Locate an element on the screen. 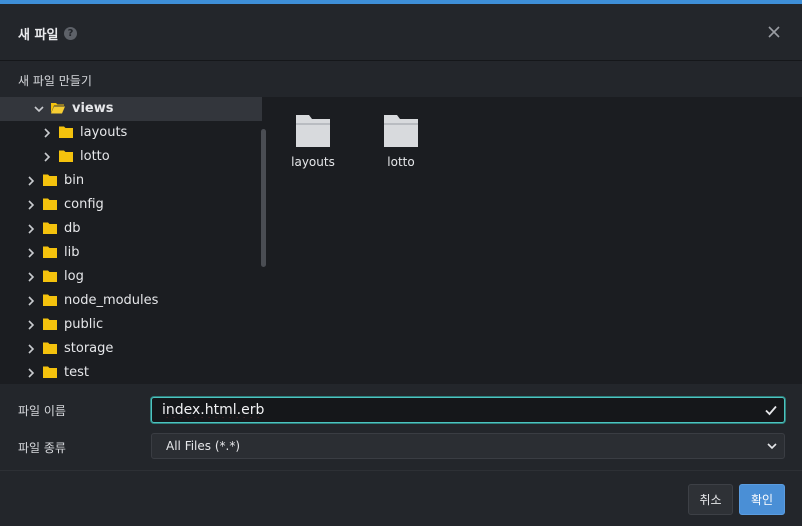 This screenshot has width=802, height=526. ok-button: 확인 is located at coordinates (762, 499).